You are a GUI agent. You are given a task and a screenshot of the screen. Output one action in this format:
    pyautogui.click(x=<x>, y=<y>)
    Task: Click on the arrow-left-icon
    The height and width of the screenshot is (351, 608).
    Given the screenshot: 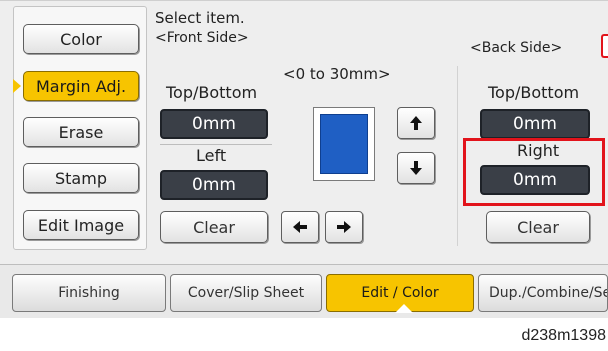 What is the action you would take?
    pyautogui.click(x=300, y=227)
    